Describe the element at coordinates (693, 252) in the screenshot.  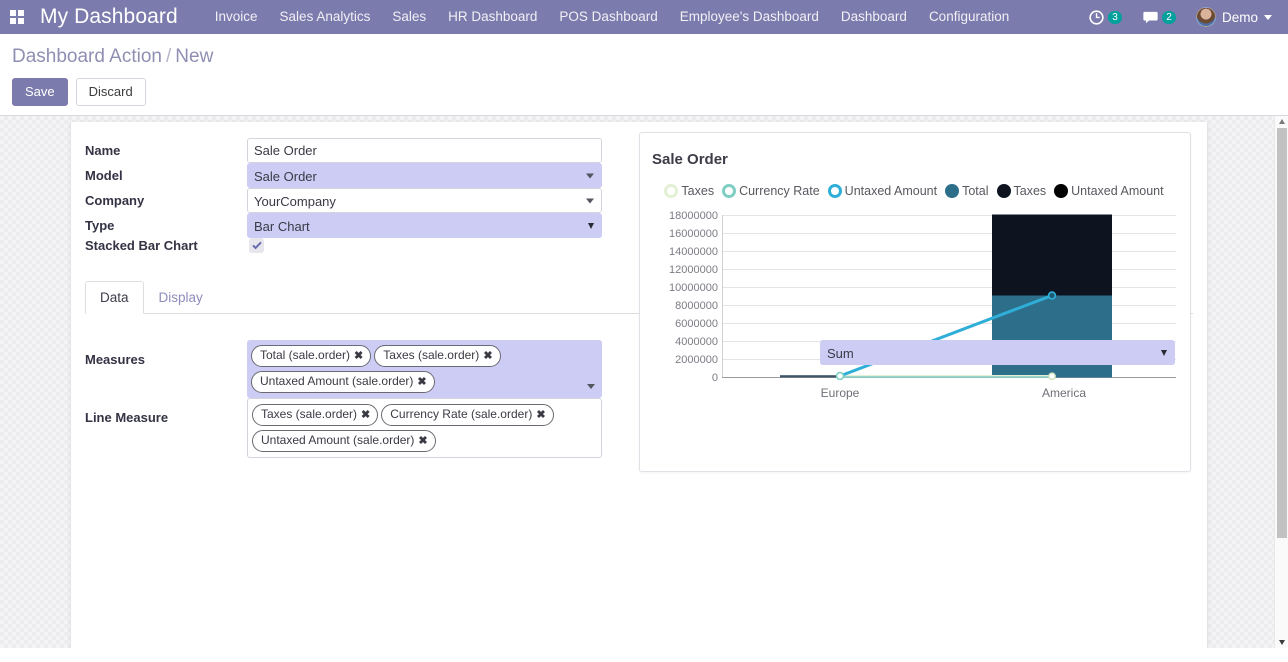
I see `y-tick: 14000000` at that location.